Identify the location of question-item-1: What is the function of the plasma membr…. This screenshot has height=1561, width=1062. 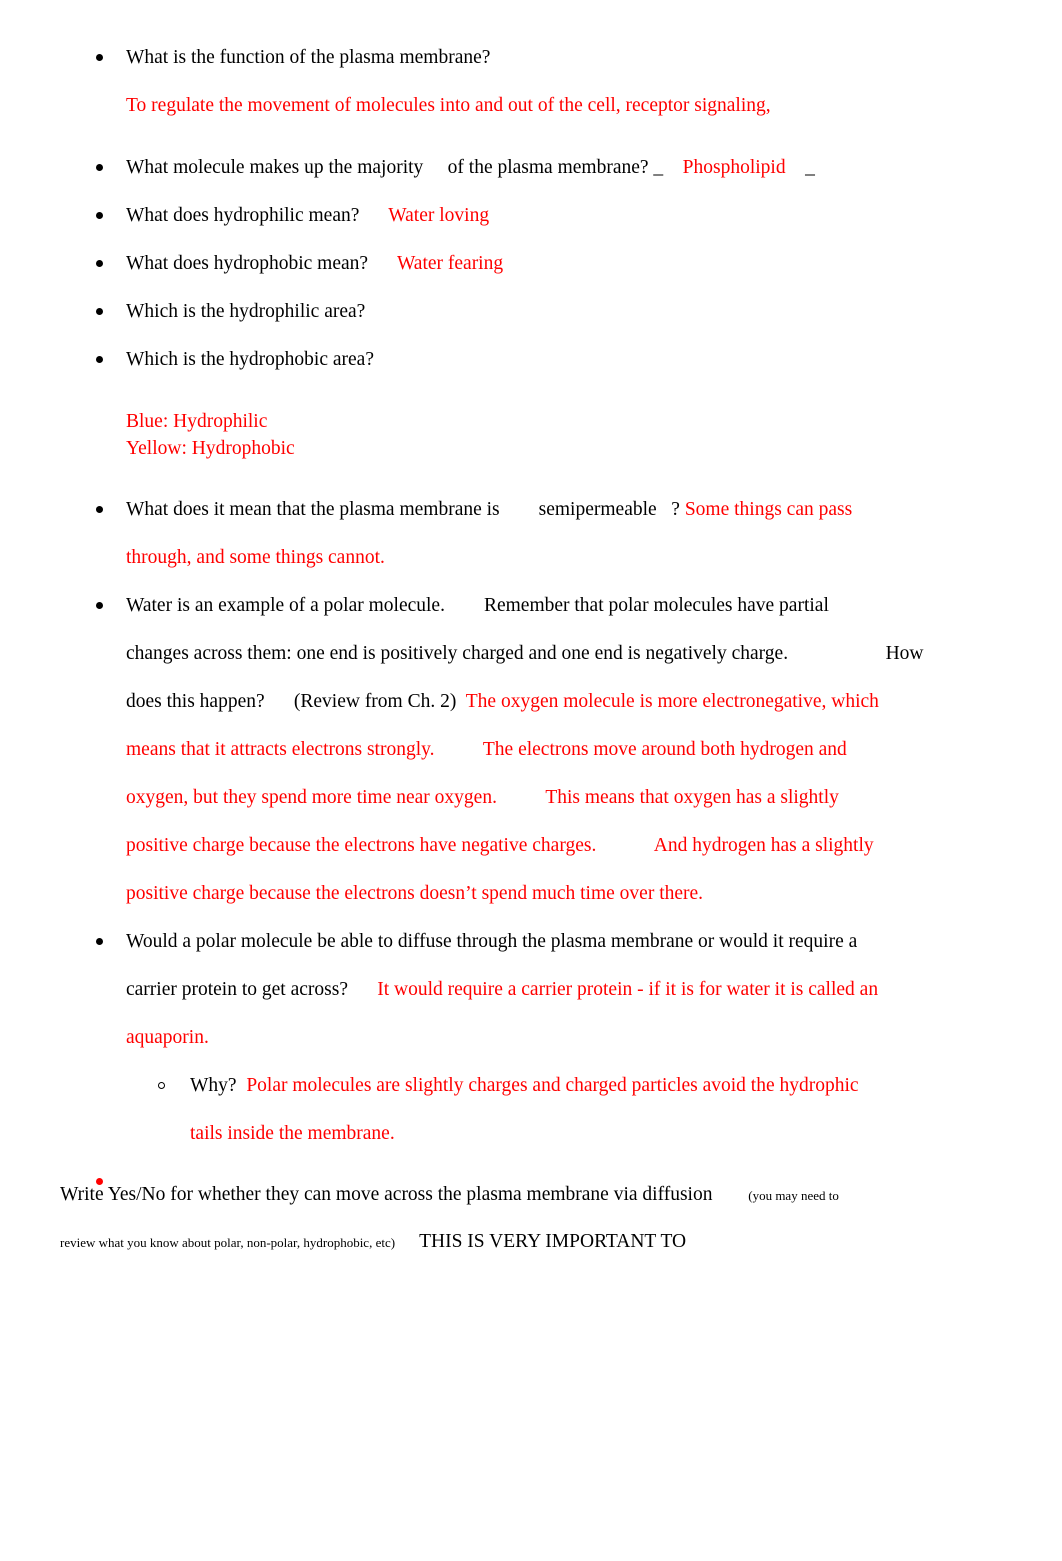
(531, 58).